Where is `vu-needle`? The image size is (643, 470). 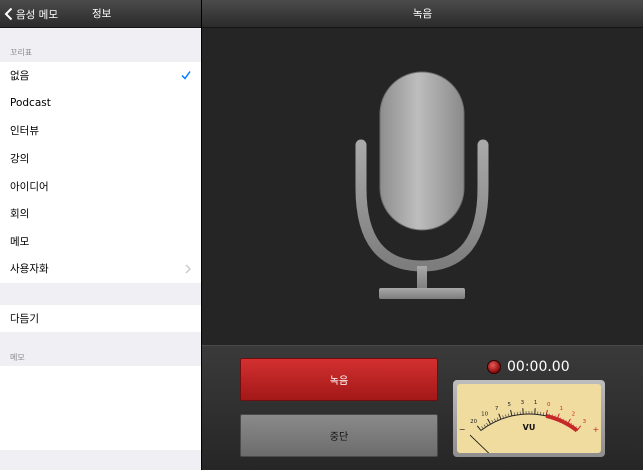
vu-needle is located at coordinates (479, 443).